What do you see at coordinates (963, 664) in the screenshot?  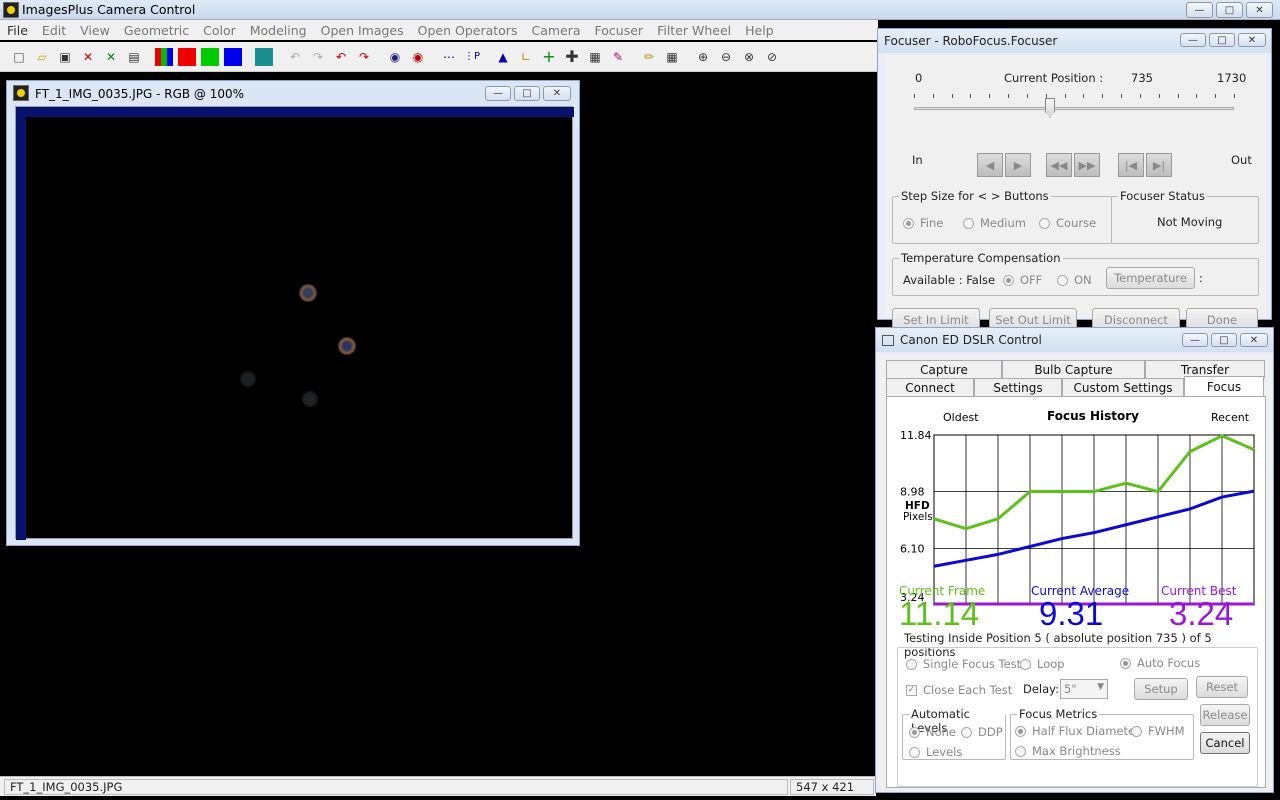 I see `single-focus-radio: Single Focus Test` at bounding box center [963, 664].